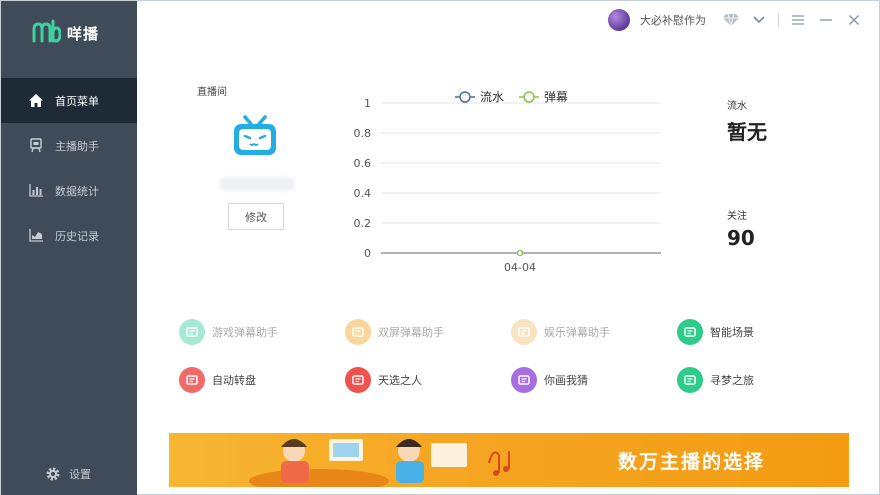 This screenshot has height=495, width=880. What do you see at coordinates (77, 146) in the screenshot?
I see `sidebar-item-label: 主播助手` at bounding box center [77, 146].